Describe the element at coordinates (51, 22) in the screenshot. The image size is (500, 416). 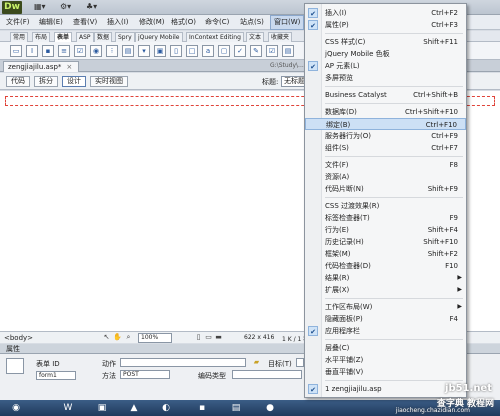
I see `menu-edit: 编辑(E)` at that location.